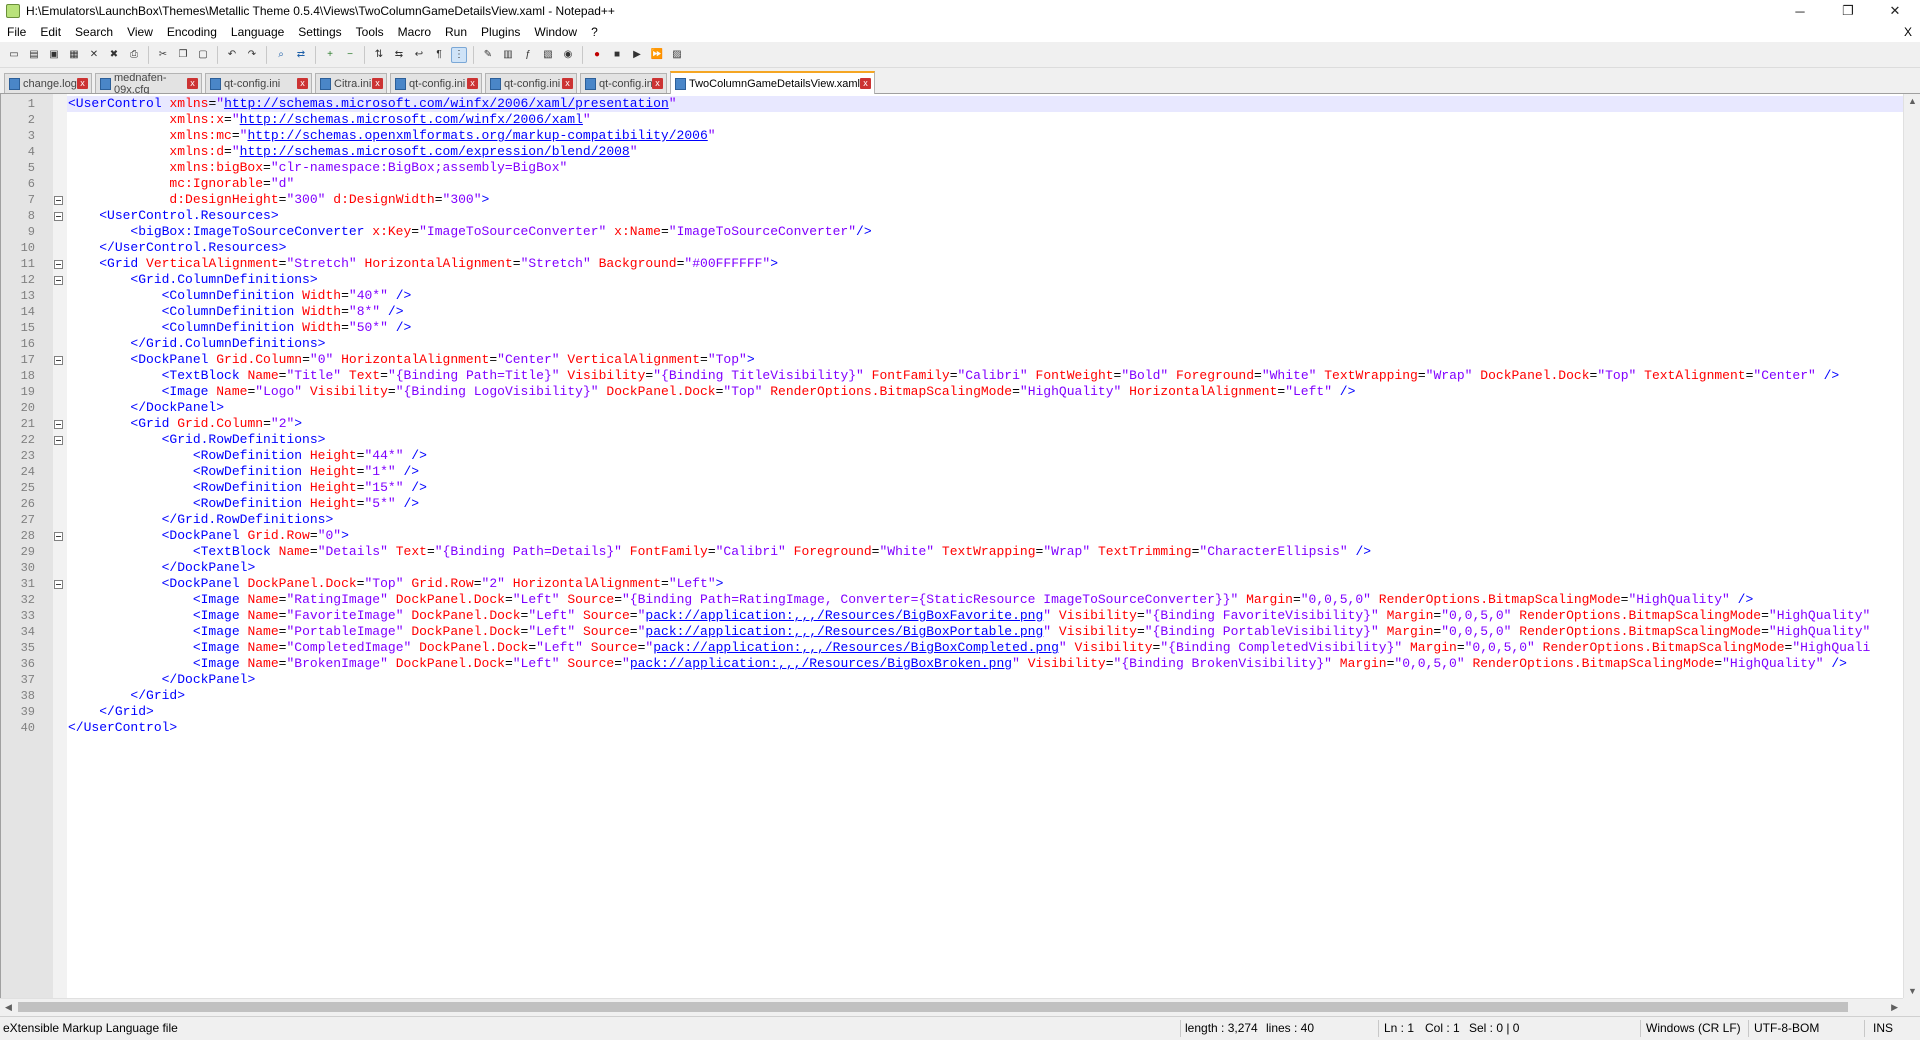 The image size is (1920, 1040). I want to click on code-line: 39 </Grid>, so click(970, 712).